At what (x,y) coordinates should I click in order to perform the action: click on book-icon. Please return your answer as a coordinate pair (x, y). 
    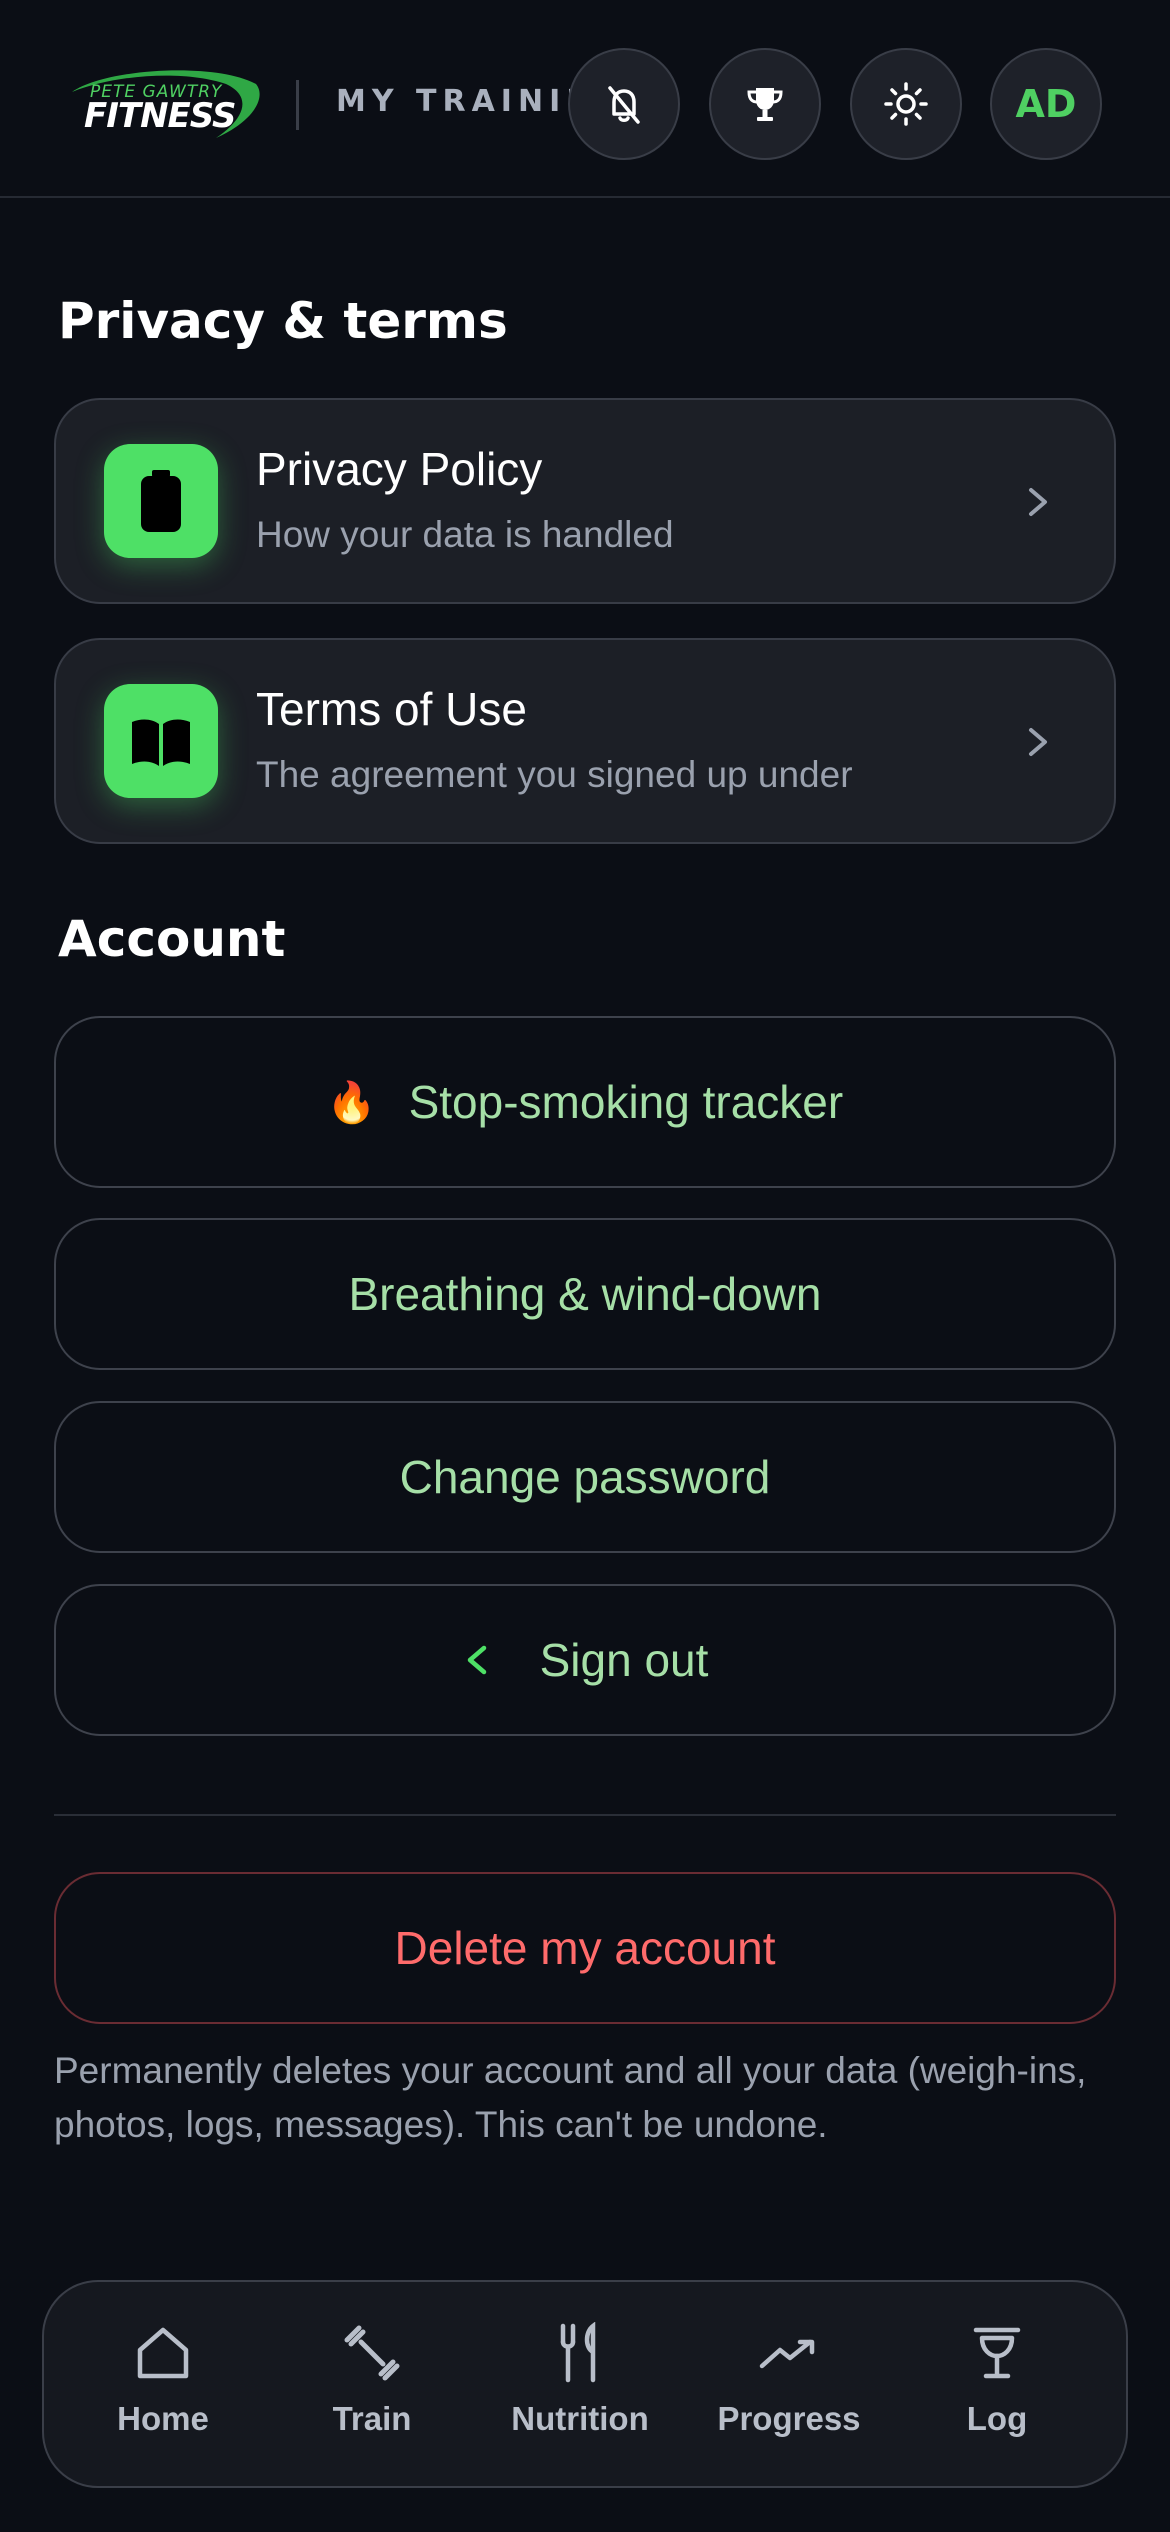
    Looking at the image, I should click on (161, 742).